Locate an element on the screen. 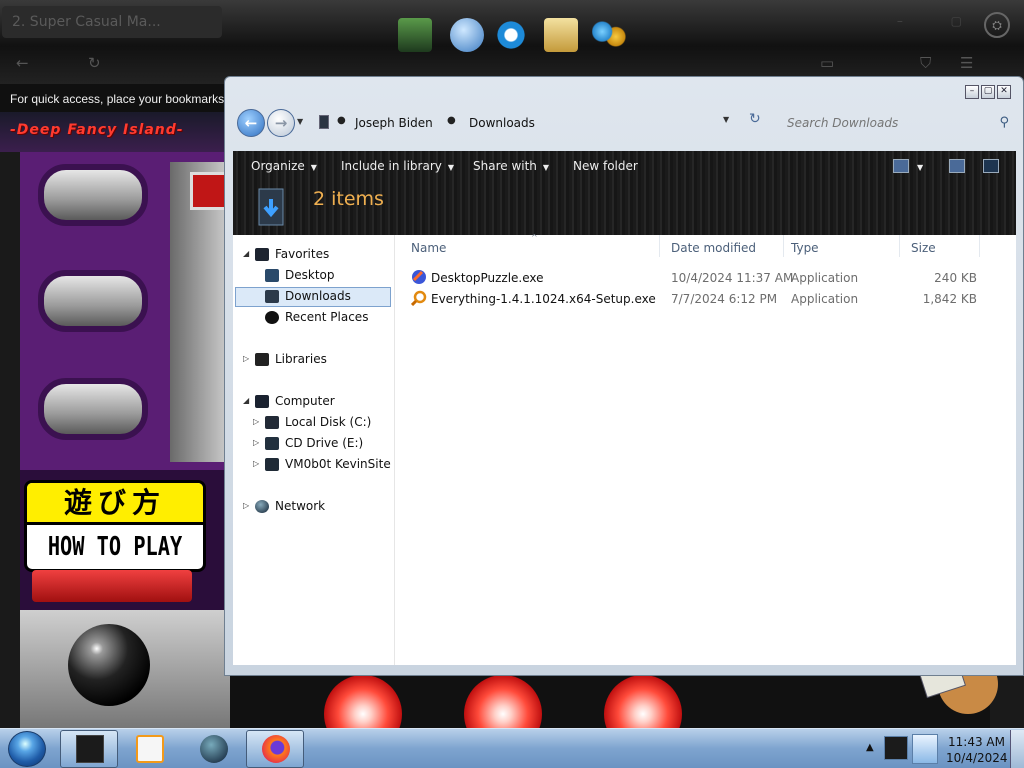 This screenshot has width=1024, height=768. how-to-play-jp: 遊び方 is located at coordinates (115, 504).